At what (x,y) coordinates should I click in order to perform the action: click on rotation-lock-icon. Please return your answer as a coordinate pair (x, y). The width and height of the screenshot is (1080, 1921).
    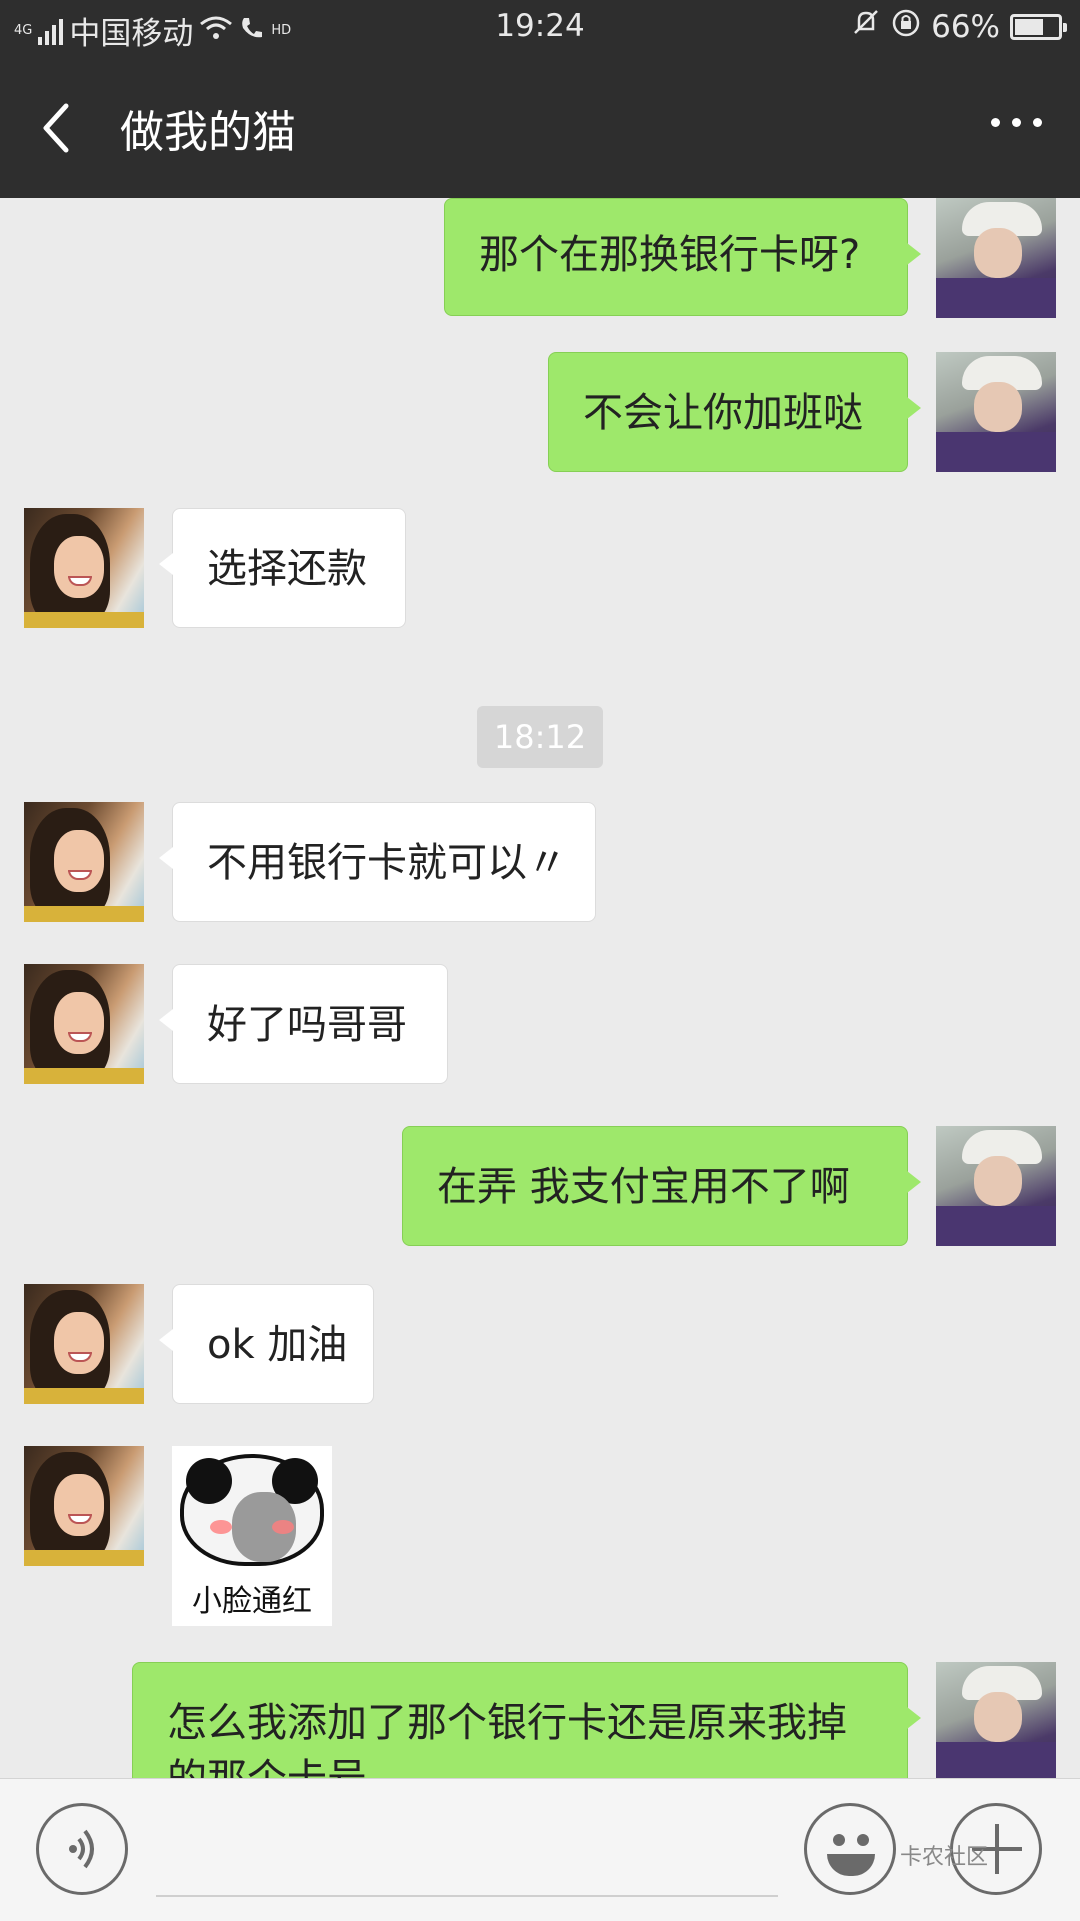
    Looking at the image, I should click on (906, 27).